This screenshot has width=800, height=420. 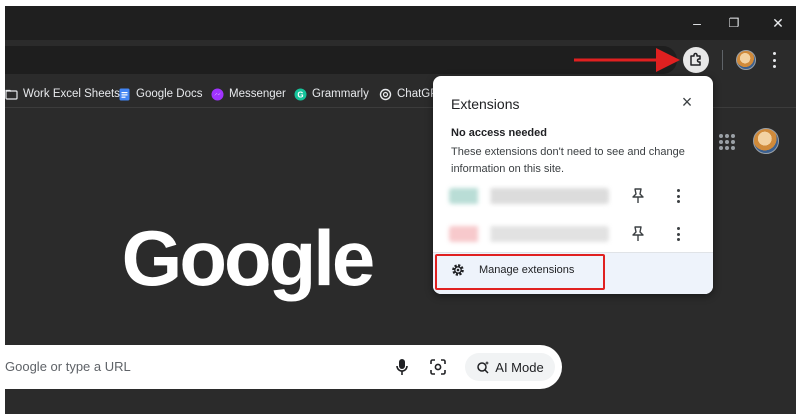 What do you see at coordinates (774, 60) in the screenshot?
I see `browser-menu-icon` at bounding box center [774, 60].